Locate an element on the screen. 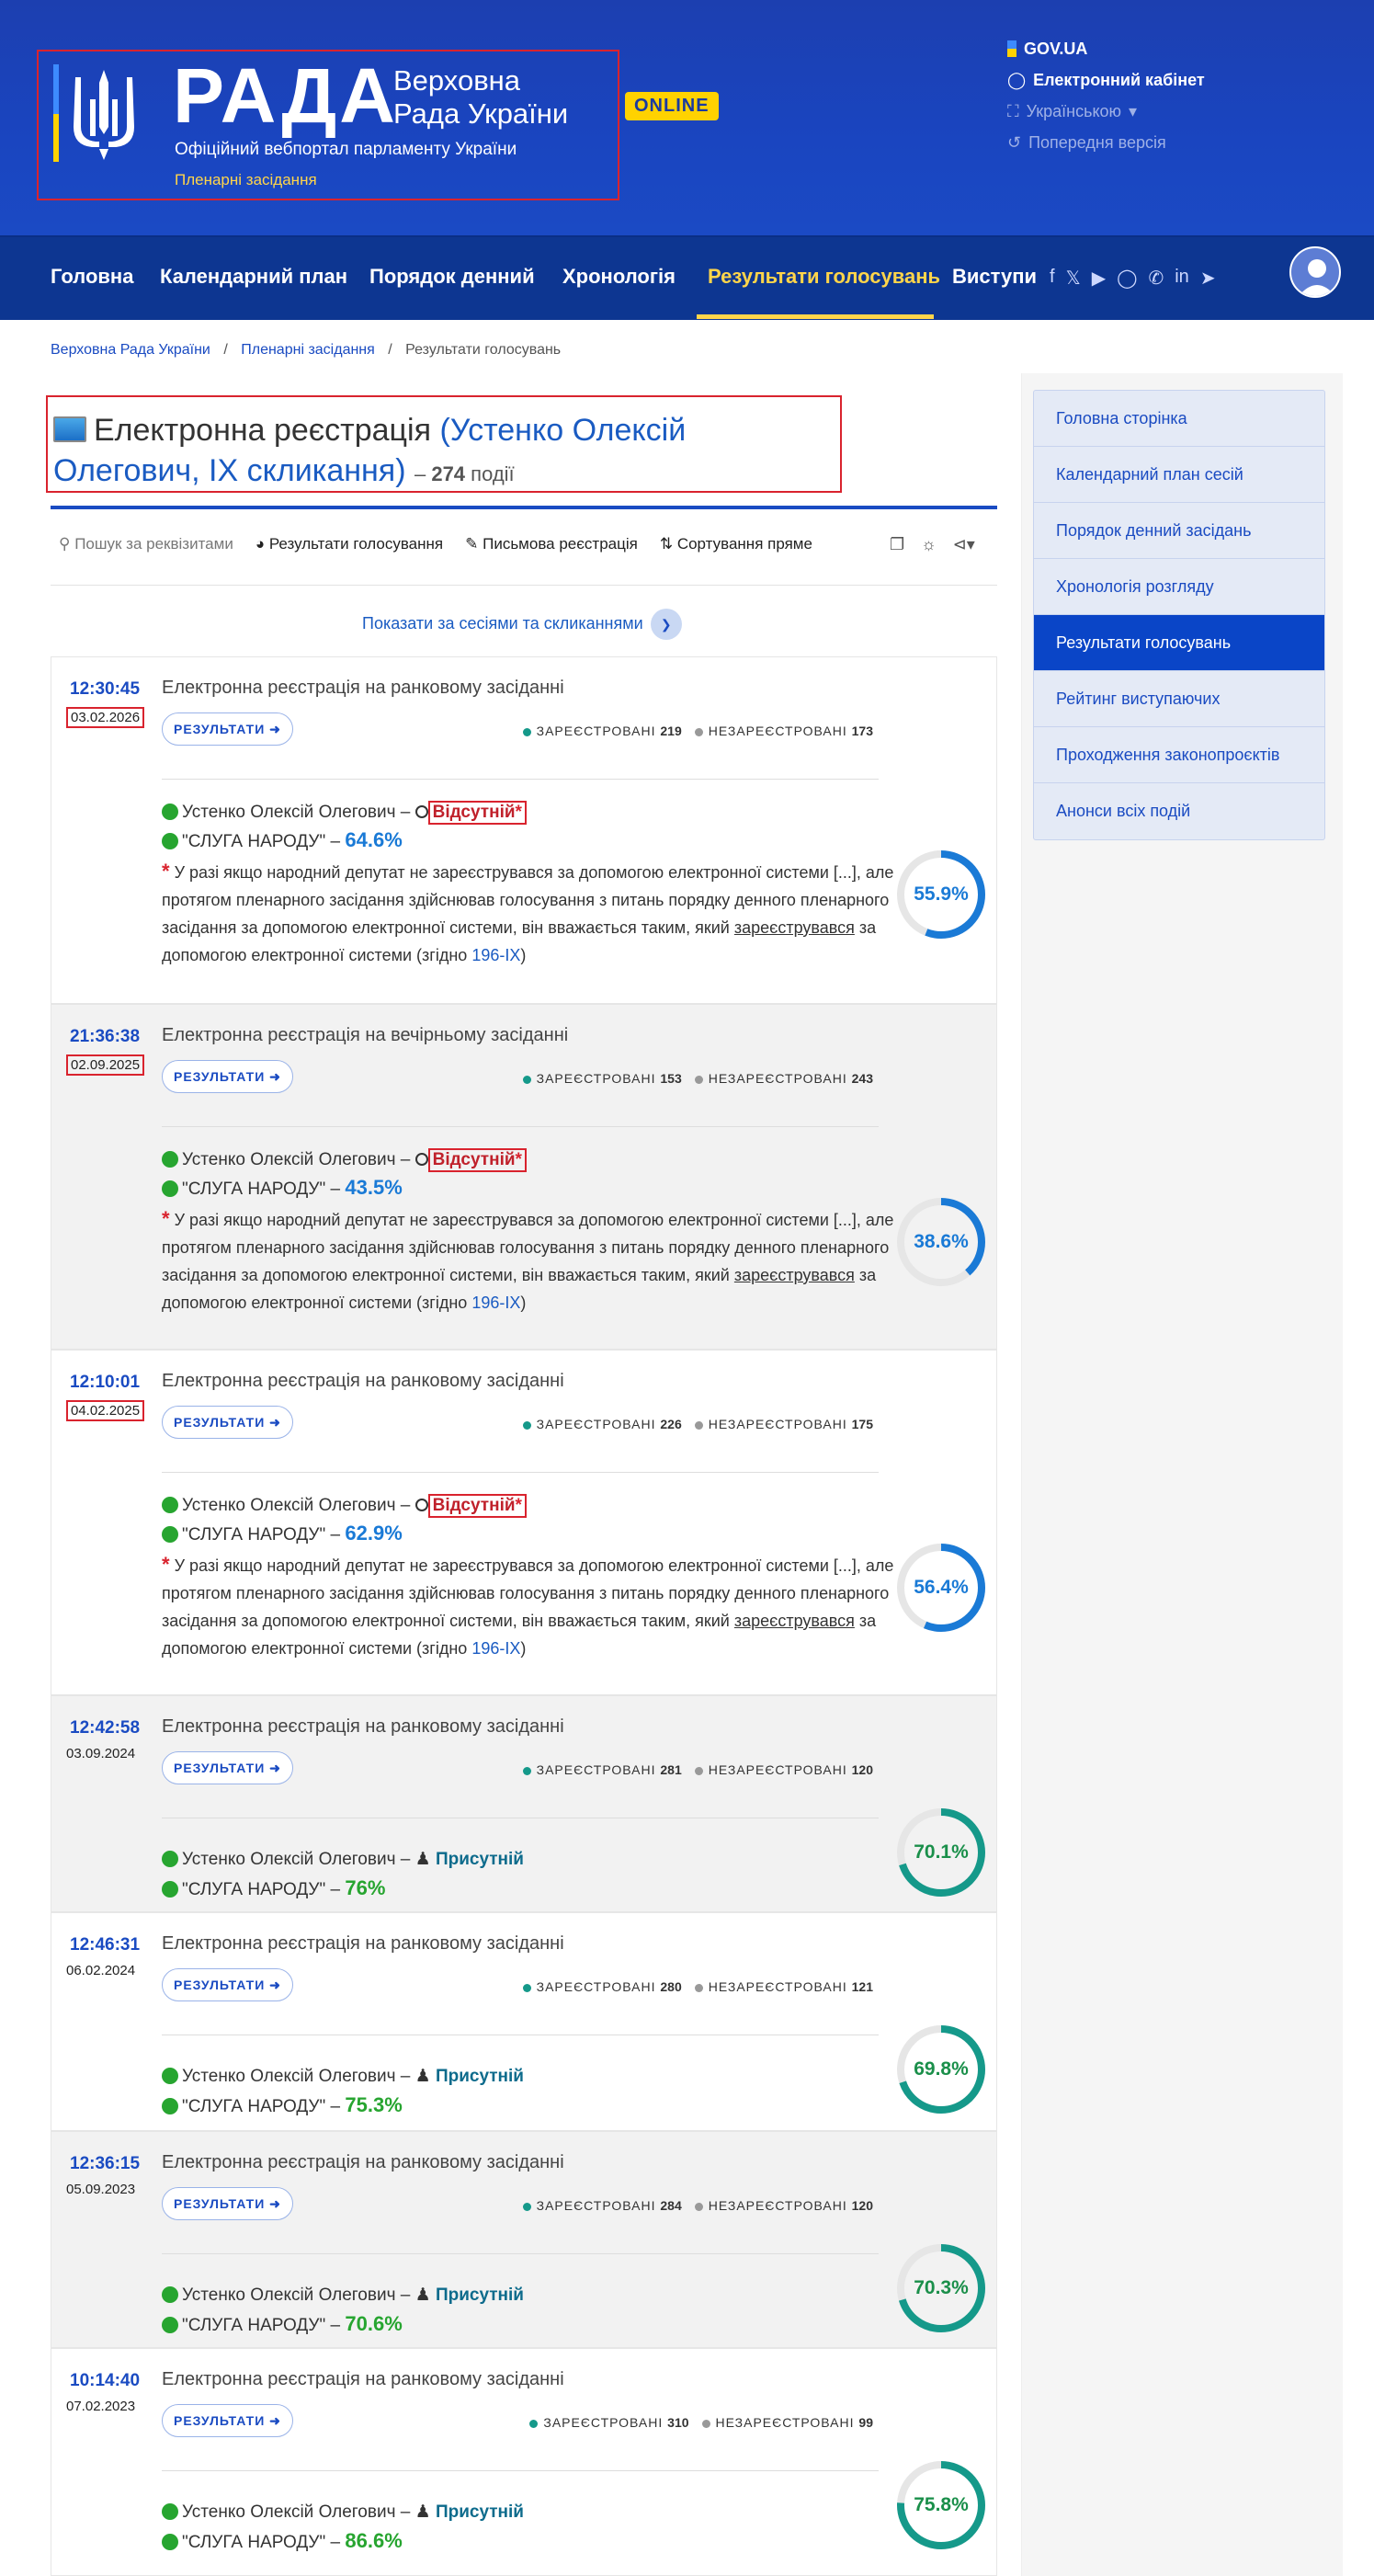 This screenshot has height=2576, width=1374. youtube-icon: ▶ is located at coordinates (1099, 278).